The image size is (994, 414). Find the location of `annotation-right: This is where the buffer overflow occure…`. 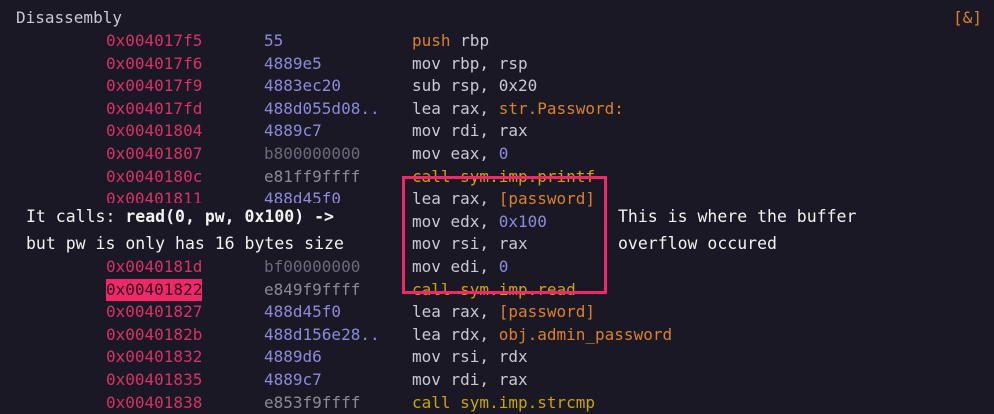

annotation-right: This is where the buffer overflow occure… is located at coordinates (737, 230).